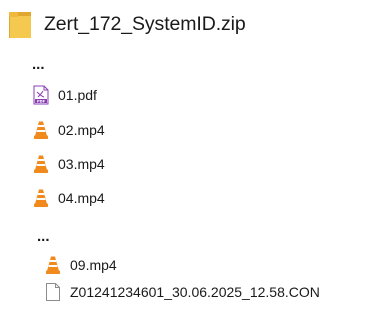 The image size is (384, 310). What do you see at coordinates (77, 95) in the screenshot?
I see `file-name: 01.pdf` at bounding box center [77, 95].